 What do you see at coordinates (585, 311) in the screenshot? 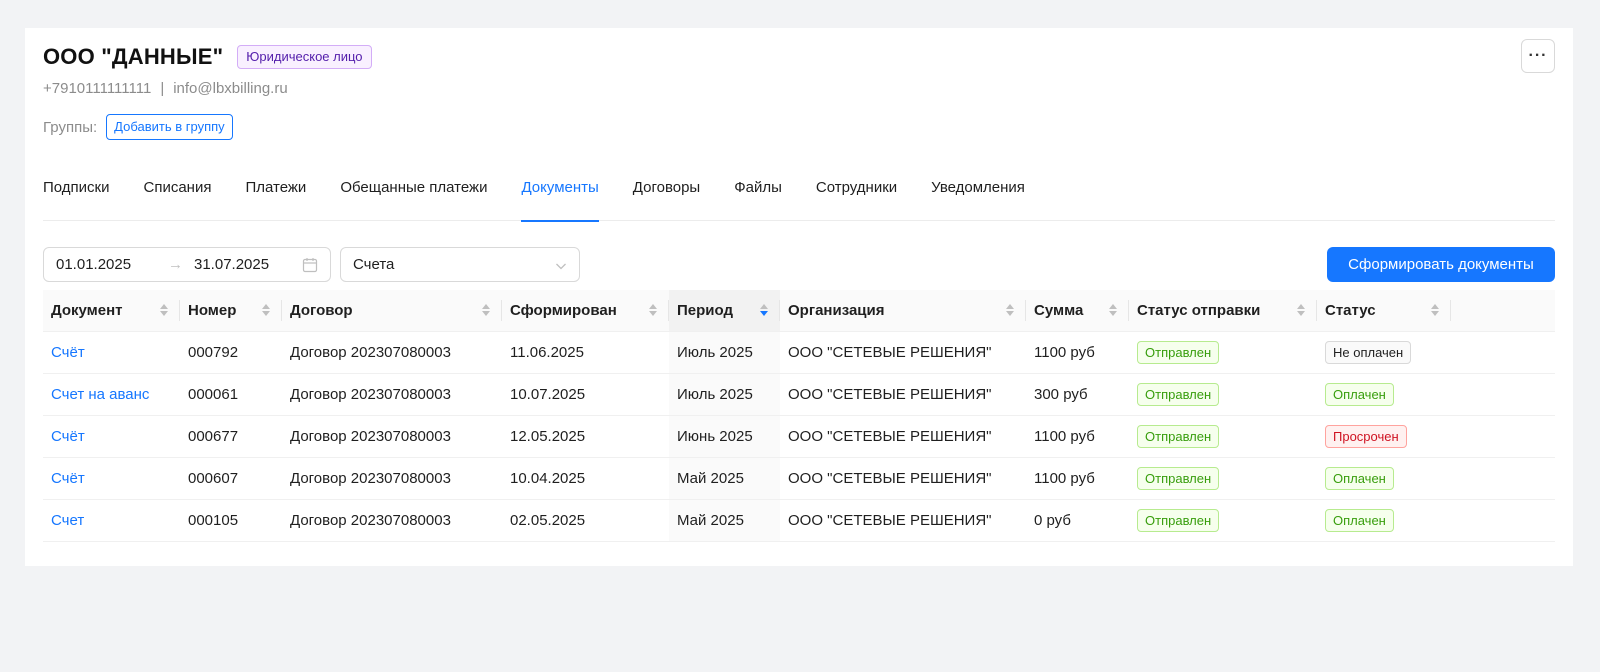
I see `column-header-3: Сформирован` at bounding box center [585, 311].